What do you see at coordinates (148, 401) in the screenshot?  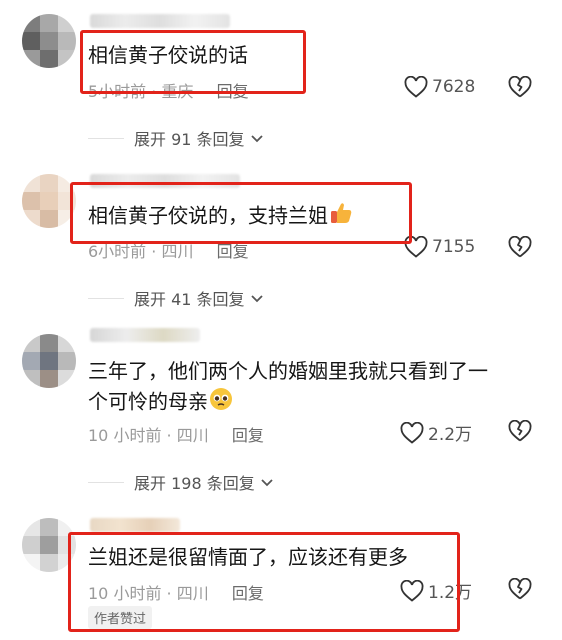 I see `comment-text-content: 个可怜的母亲` at bounding box center [148, 401].